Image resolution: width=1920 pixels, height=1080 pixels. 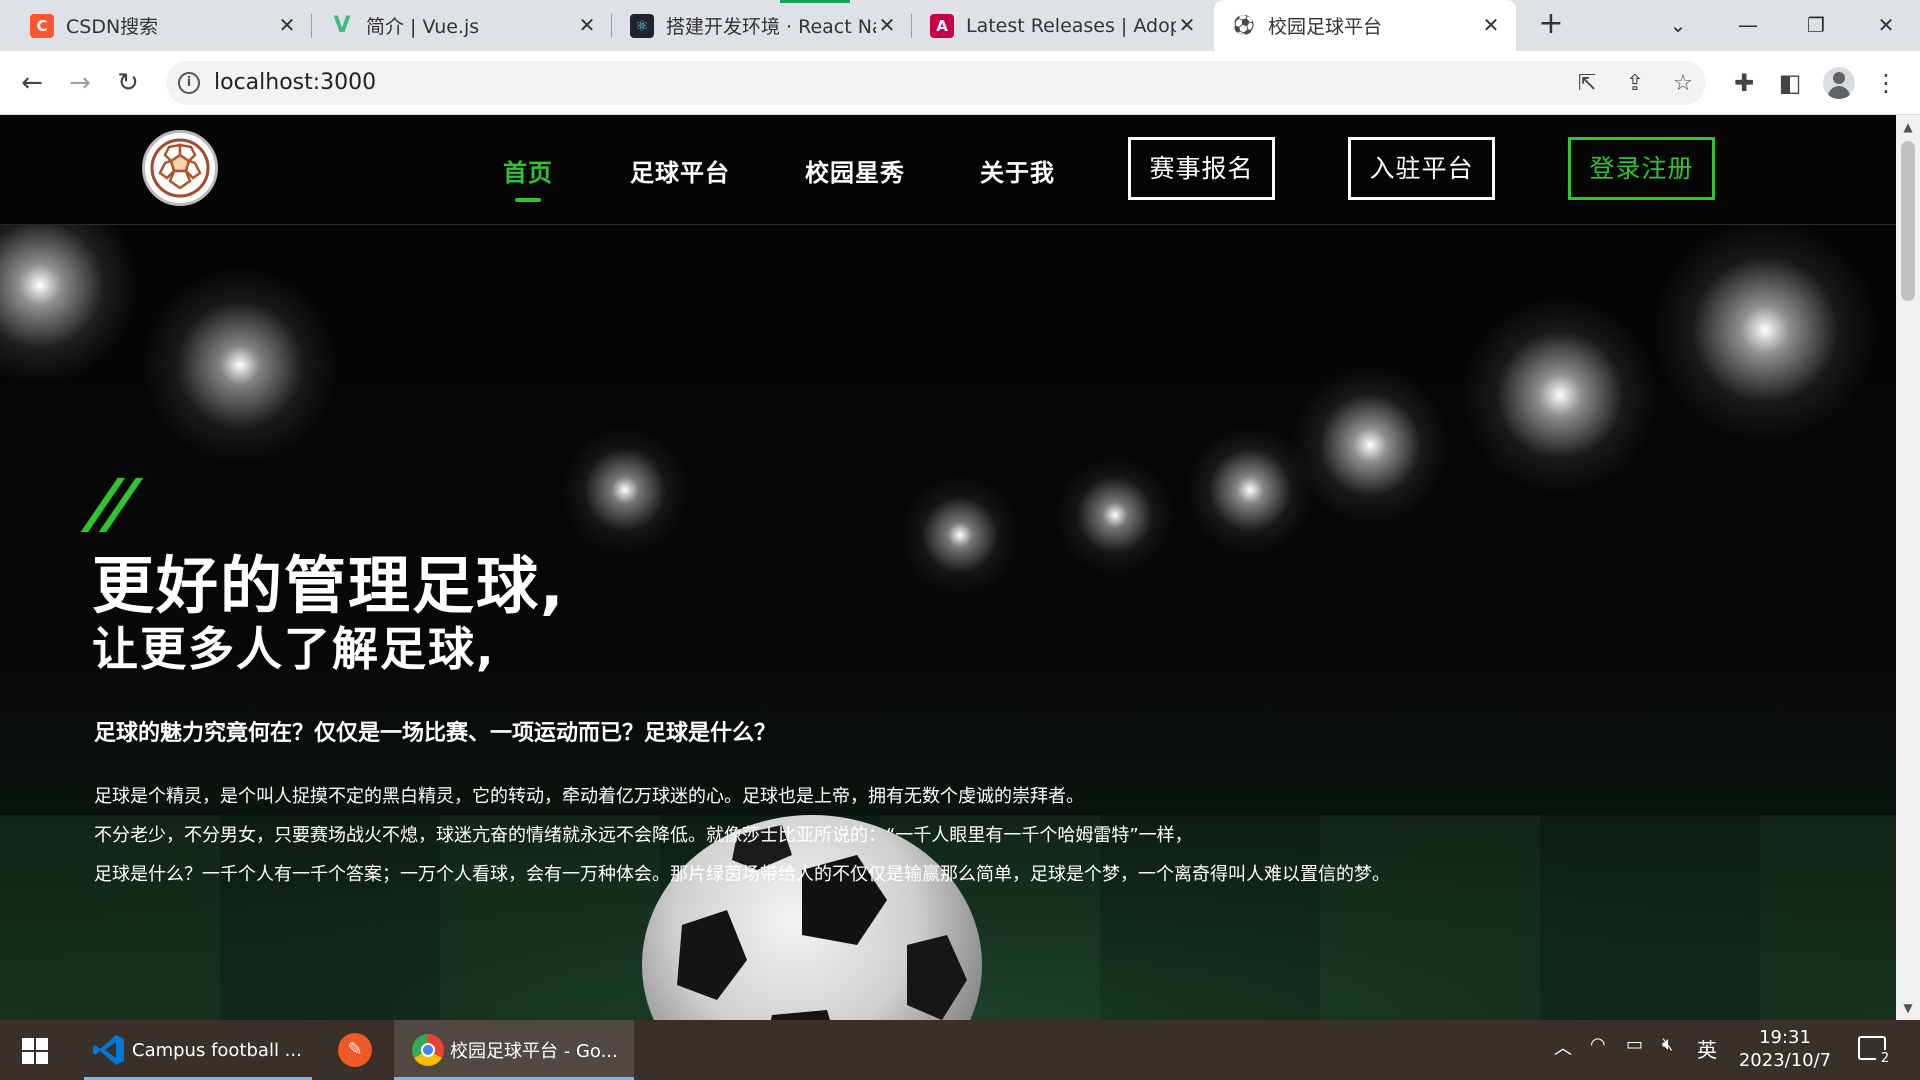 I want to click on tab-title: Latest Releases | Adopt, so click(x=1071, y=25).